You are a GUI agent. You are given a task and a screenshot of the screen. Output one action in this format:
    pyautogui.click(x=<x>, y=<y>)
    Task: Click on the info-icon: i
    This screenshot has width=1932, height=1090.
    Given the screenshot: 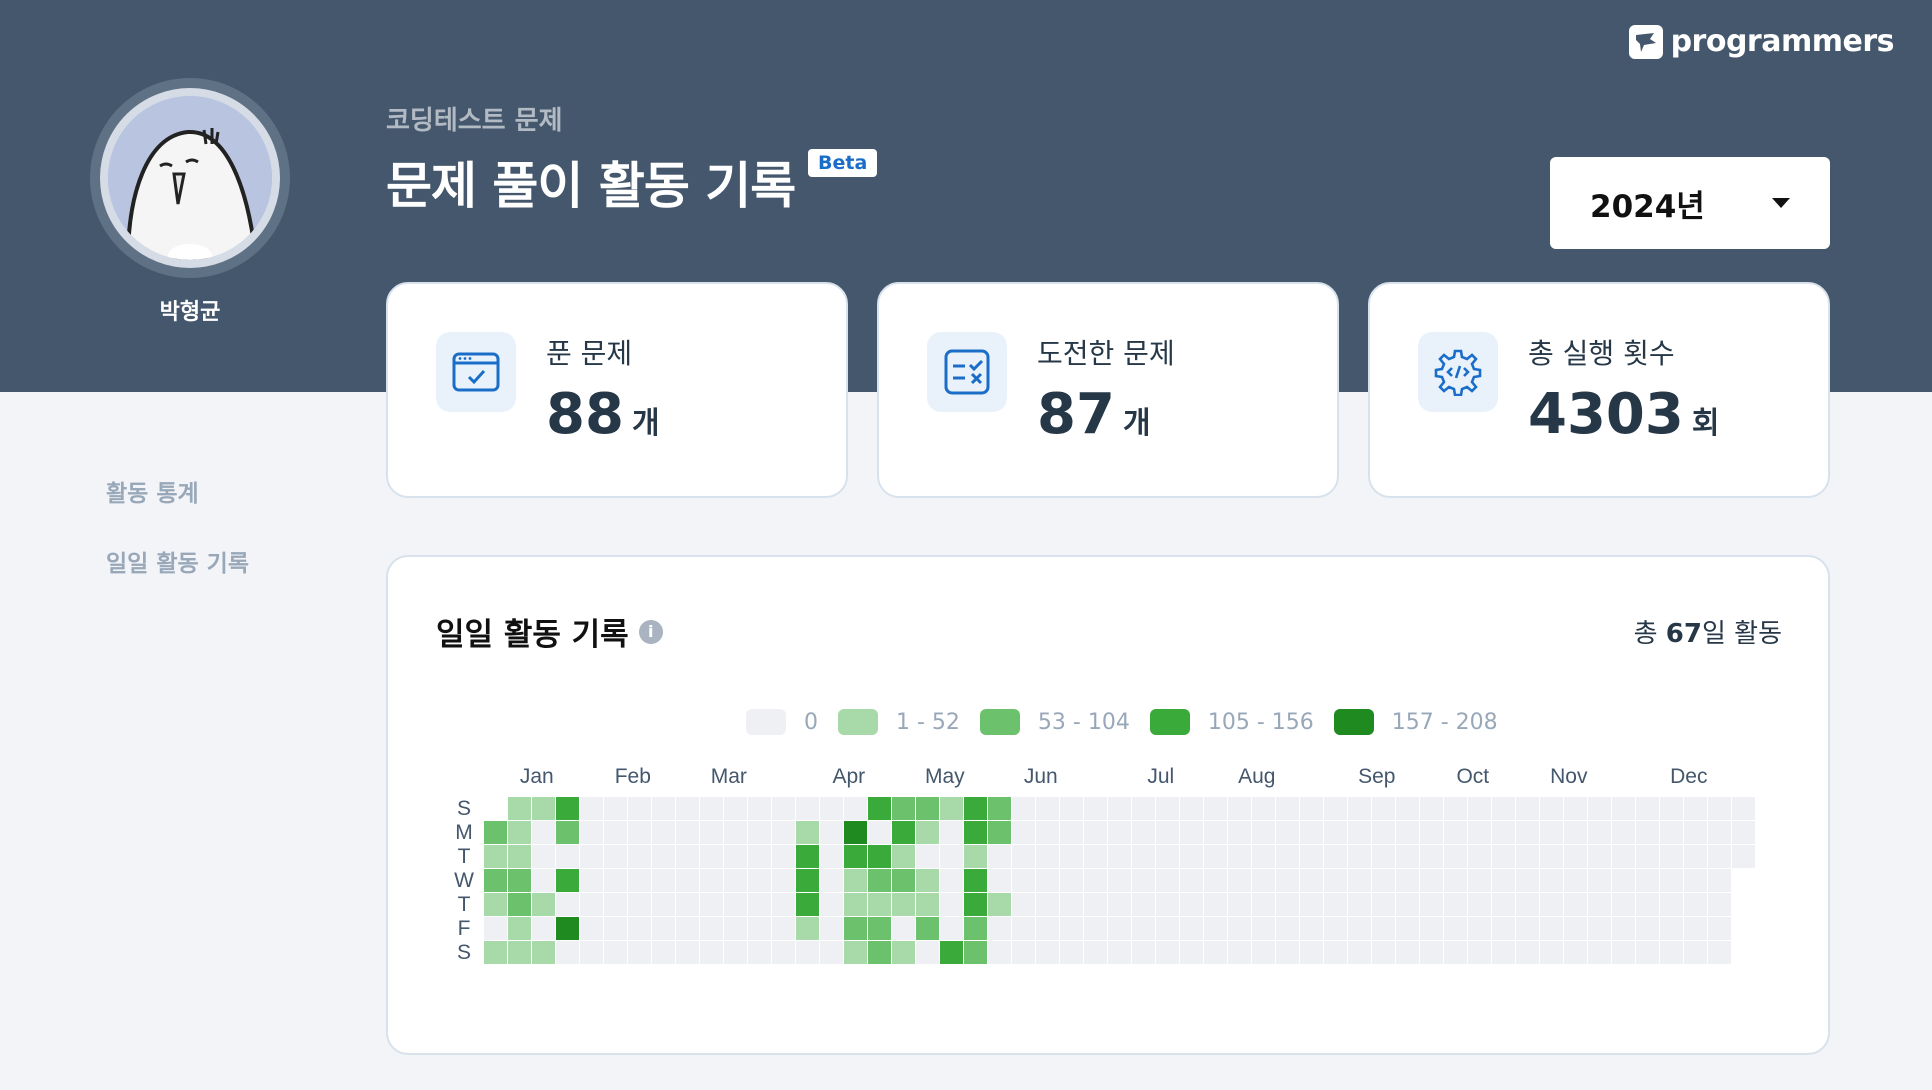 What is the action you would take?
    pyautogui.click(x=650, y=631)
    